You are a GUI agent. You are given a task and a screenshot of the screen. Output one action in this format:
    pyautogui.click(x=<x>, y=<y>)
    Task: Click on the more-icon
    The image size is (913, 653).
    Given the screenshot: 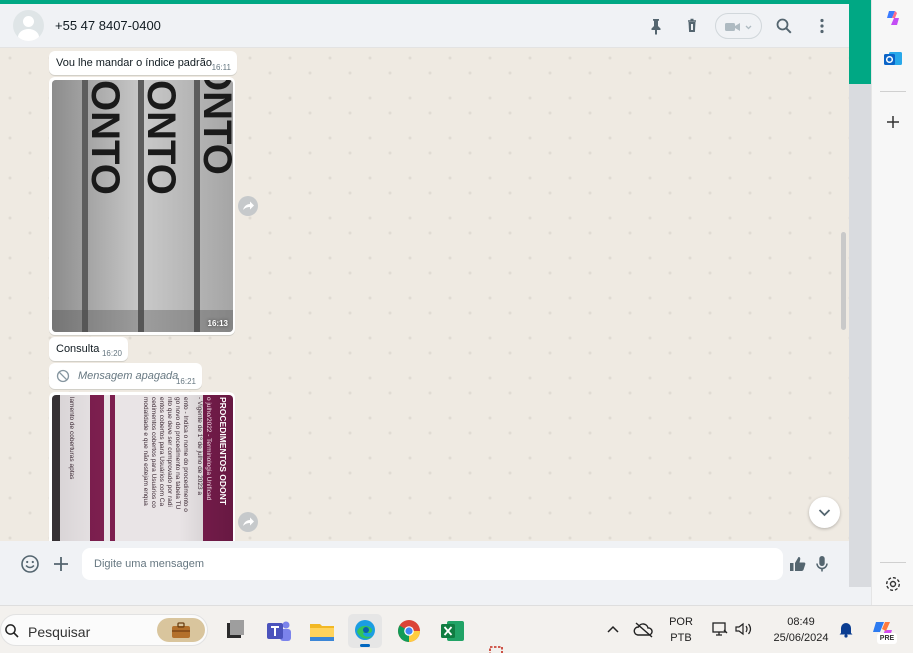 What is the action you would take?
    pyautogui.click(x=822, y=26)
    